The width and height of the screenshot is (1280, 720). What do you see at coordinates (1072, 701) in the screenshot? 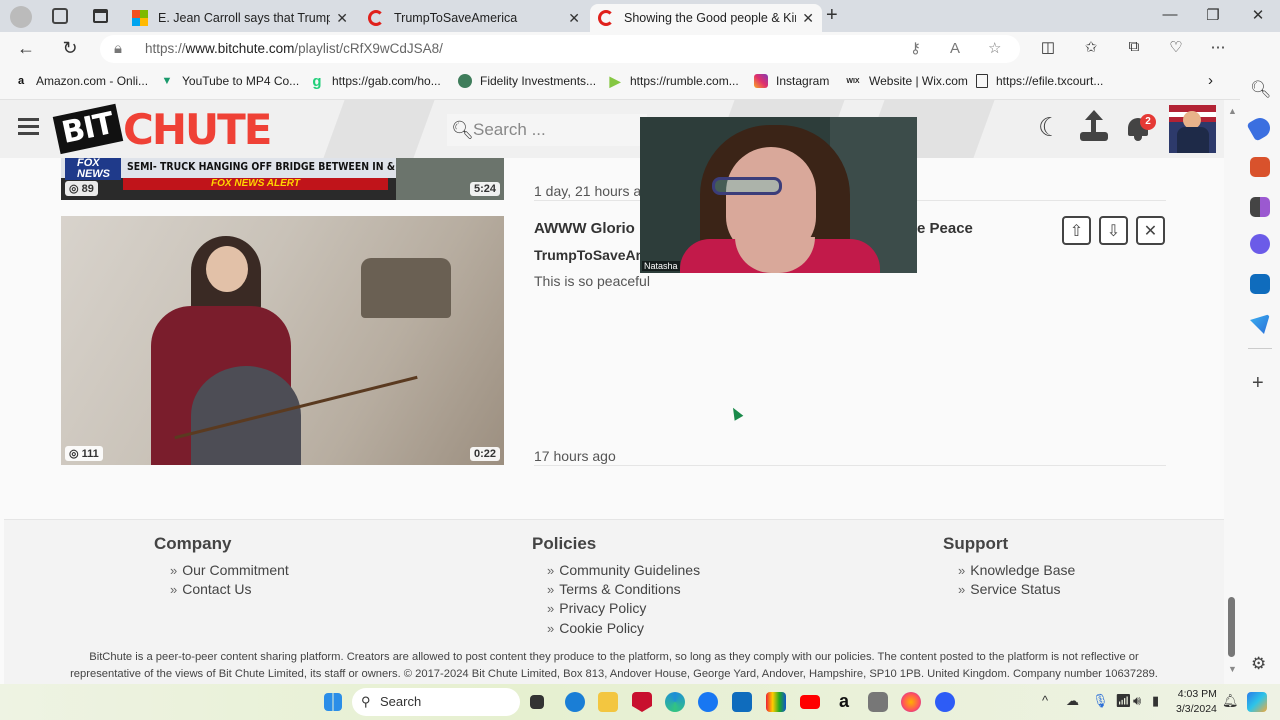
I see `onedrive-cloud-icon: ☁` at bounding box center [1072, 701].